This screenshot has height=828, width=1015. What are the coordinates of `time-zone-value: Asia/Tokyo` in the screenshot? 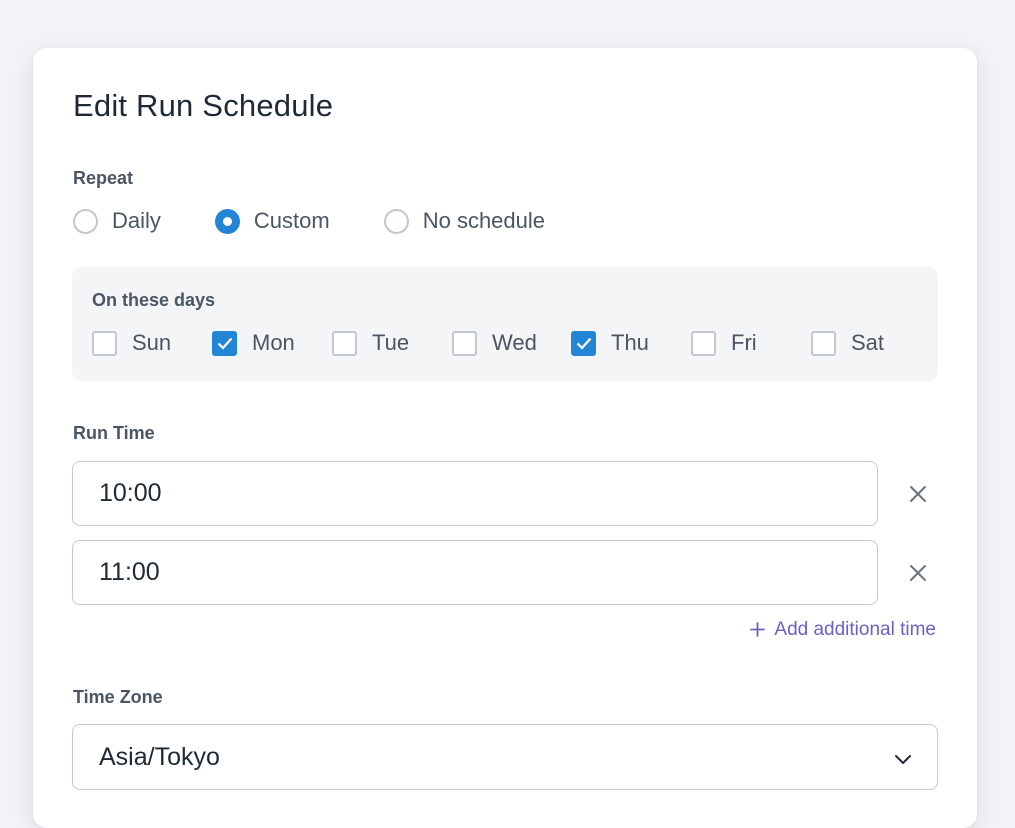 It's located at (159, 756).